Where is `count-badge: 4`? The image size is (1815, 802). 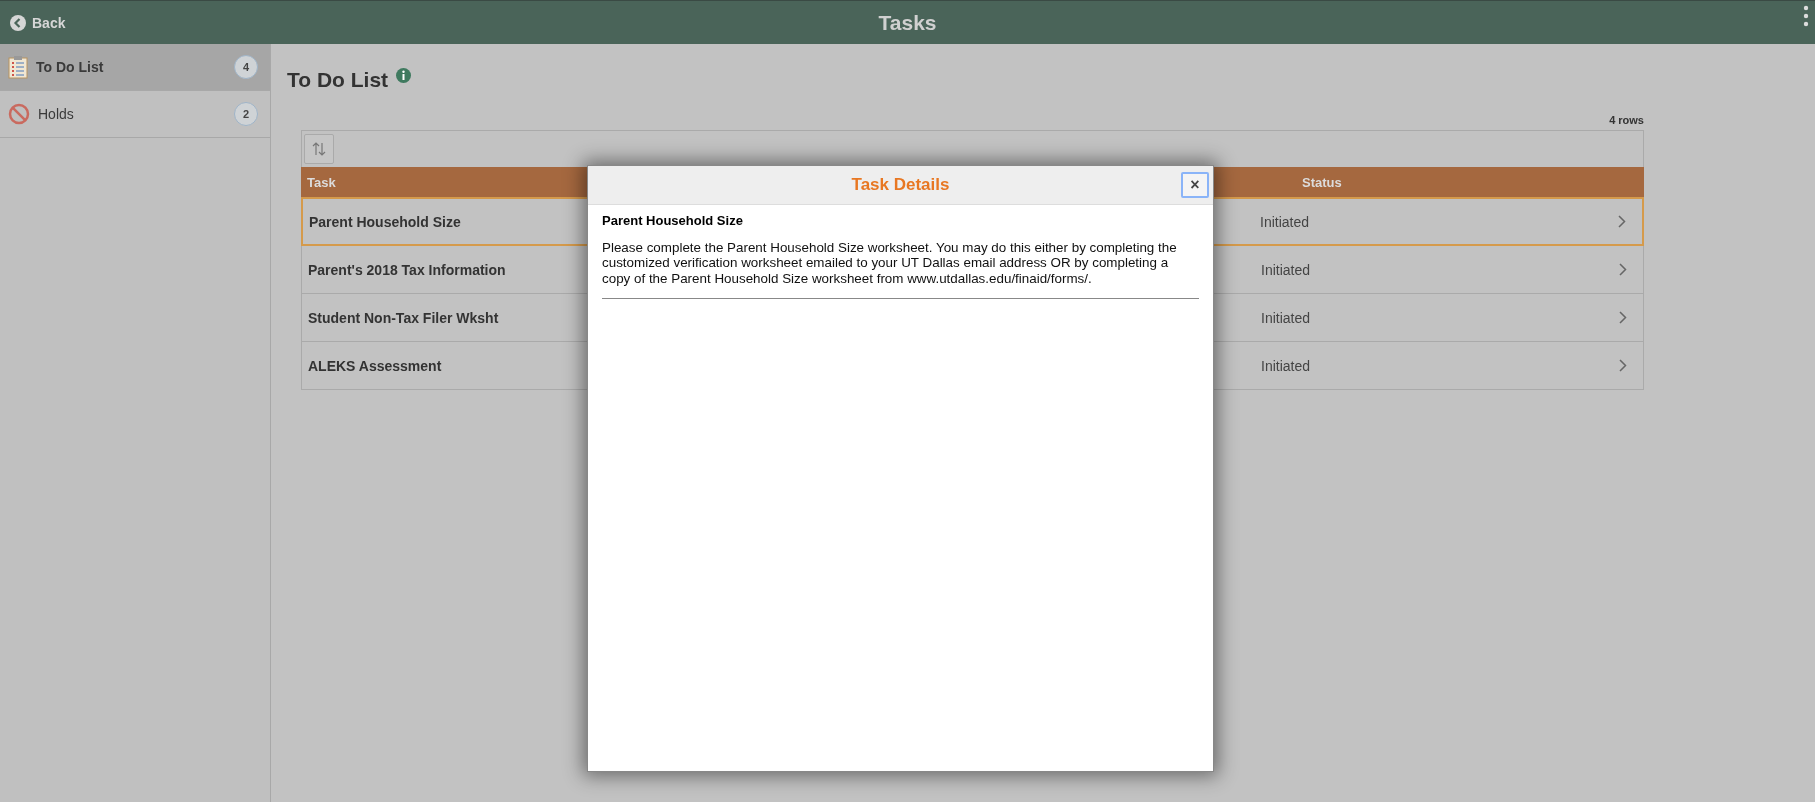
count-badge: 4 is located at coordinates (246, 67).